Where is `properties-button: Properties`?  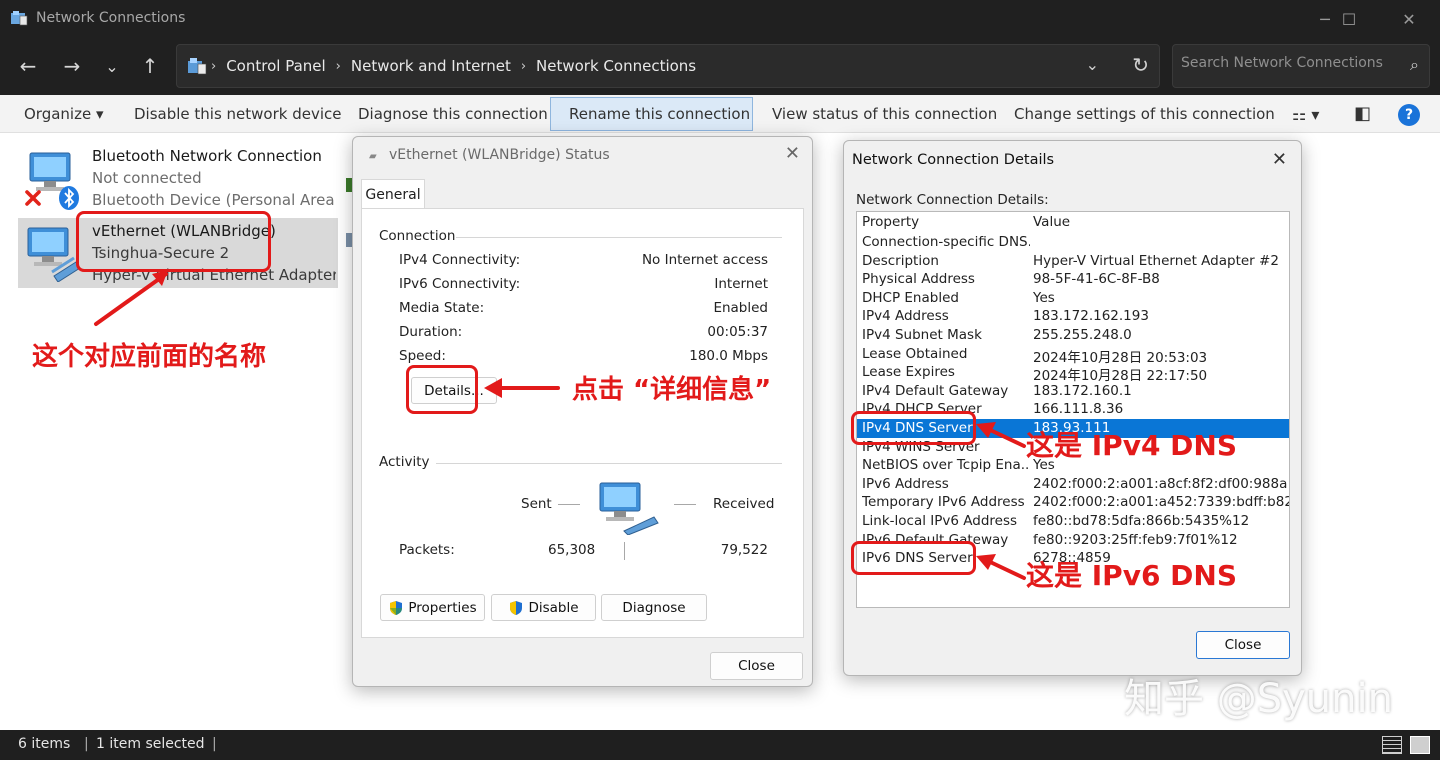 properties-button: Properties is located at coordinates (432, 607).